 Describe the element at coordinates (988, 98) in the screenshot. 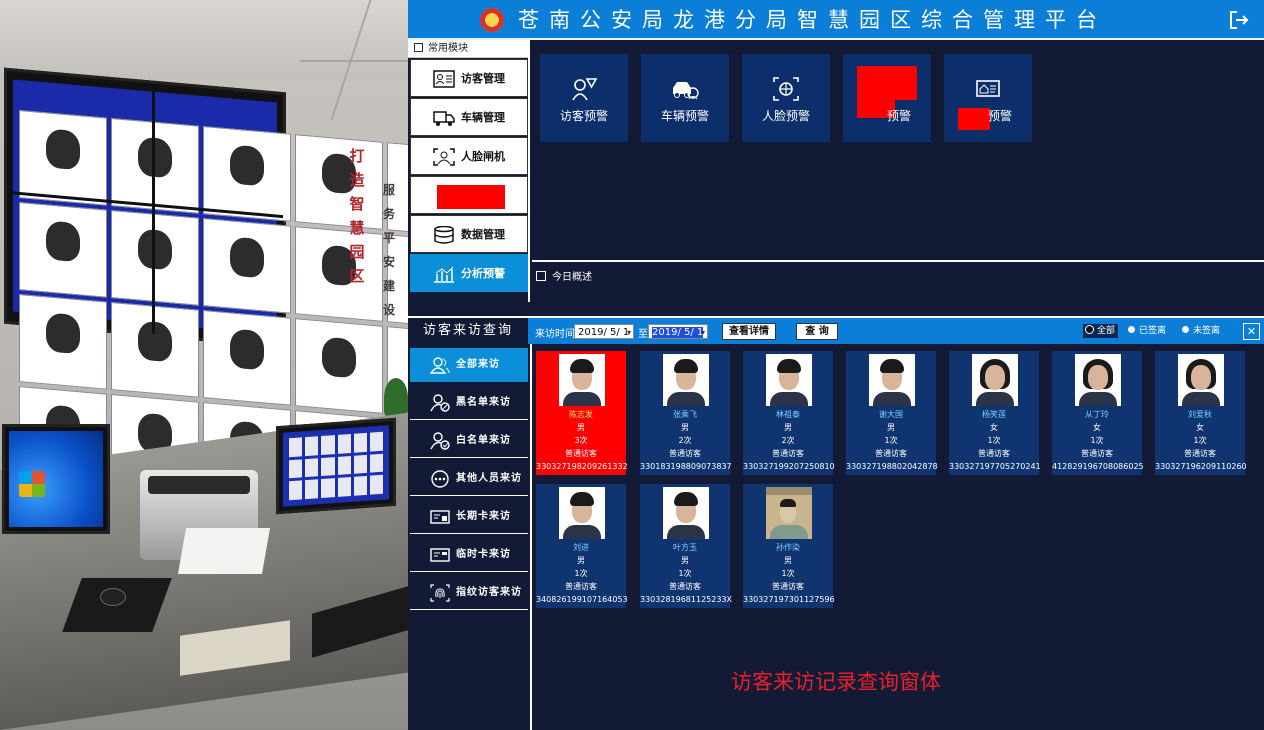

I see `tile-house-alert: 预警` at that location.